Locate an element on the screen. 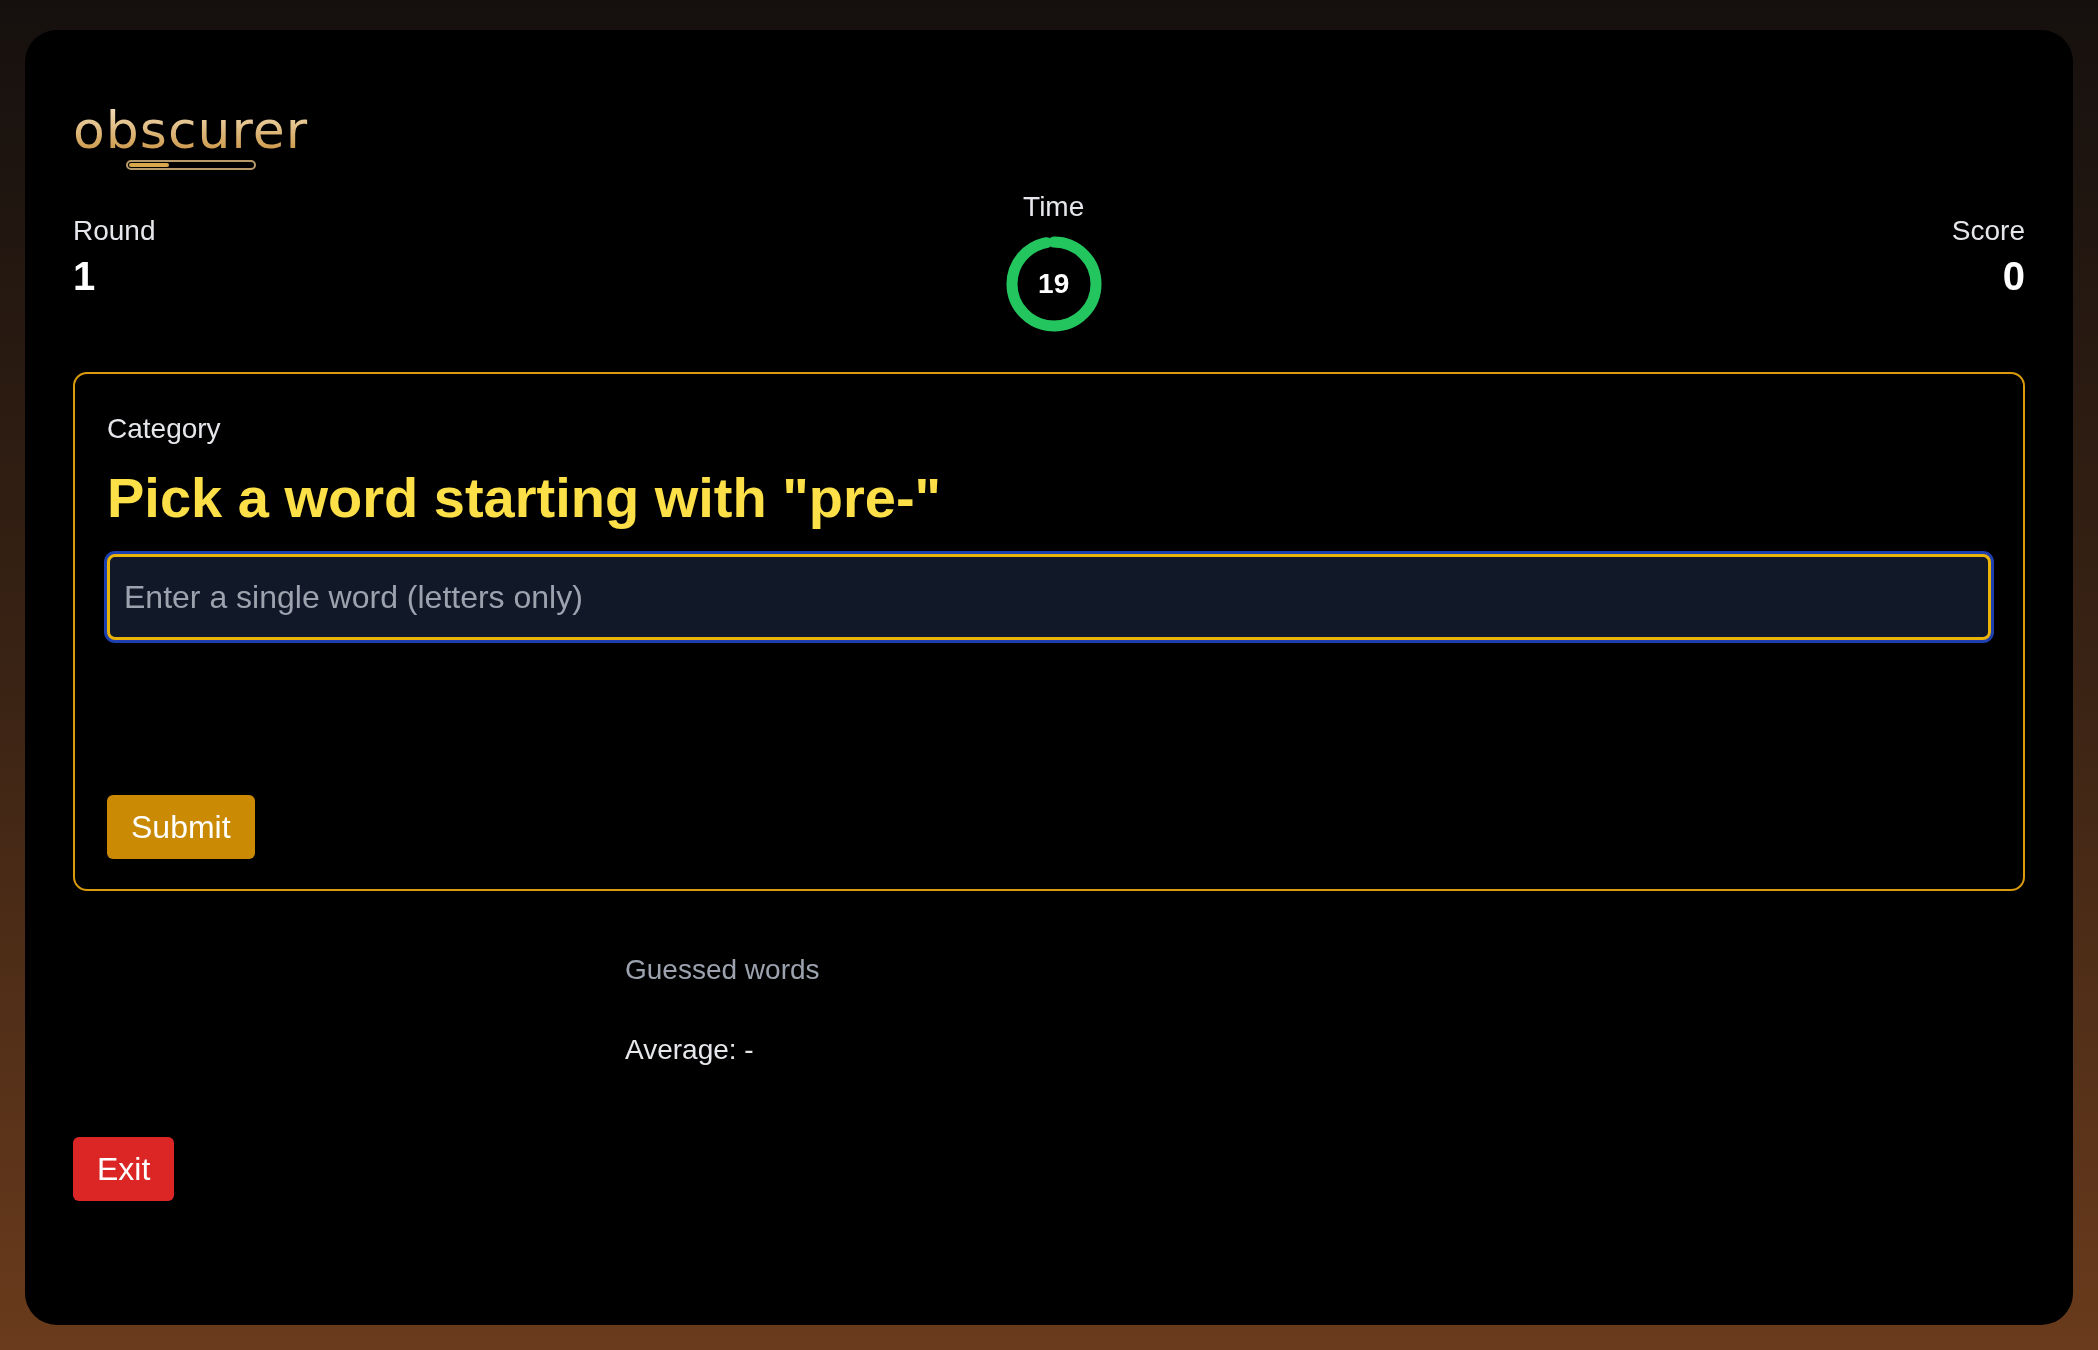 The image size is (2098, 1350). exit-button: Exit is located at coordinates (124, 1169).